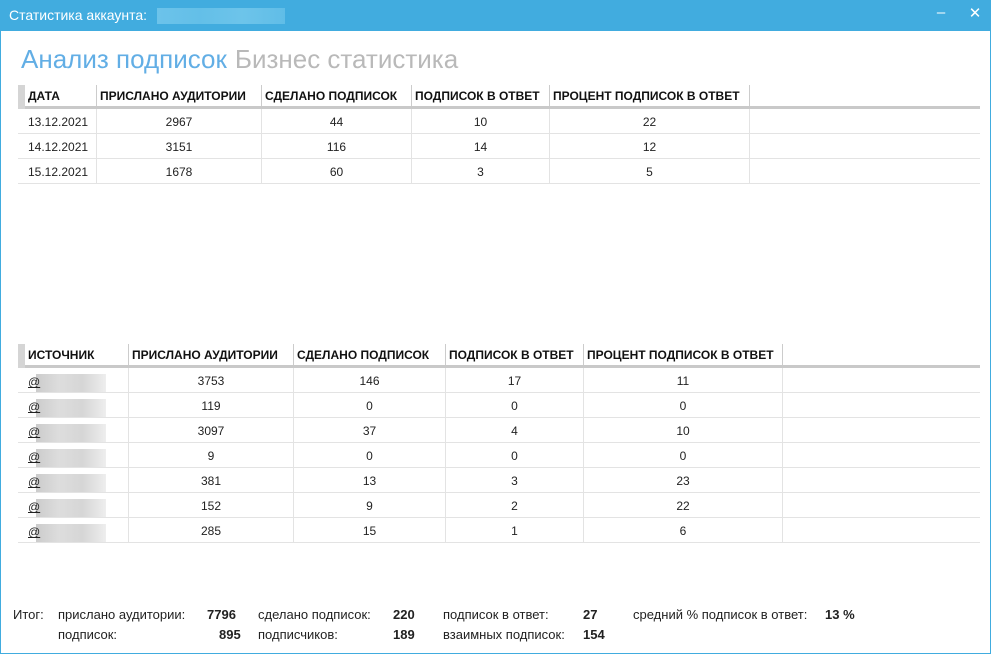  I want to click on tab-bar: Анализ подписок Бизнес статистика, so click(239, 59).